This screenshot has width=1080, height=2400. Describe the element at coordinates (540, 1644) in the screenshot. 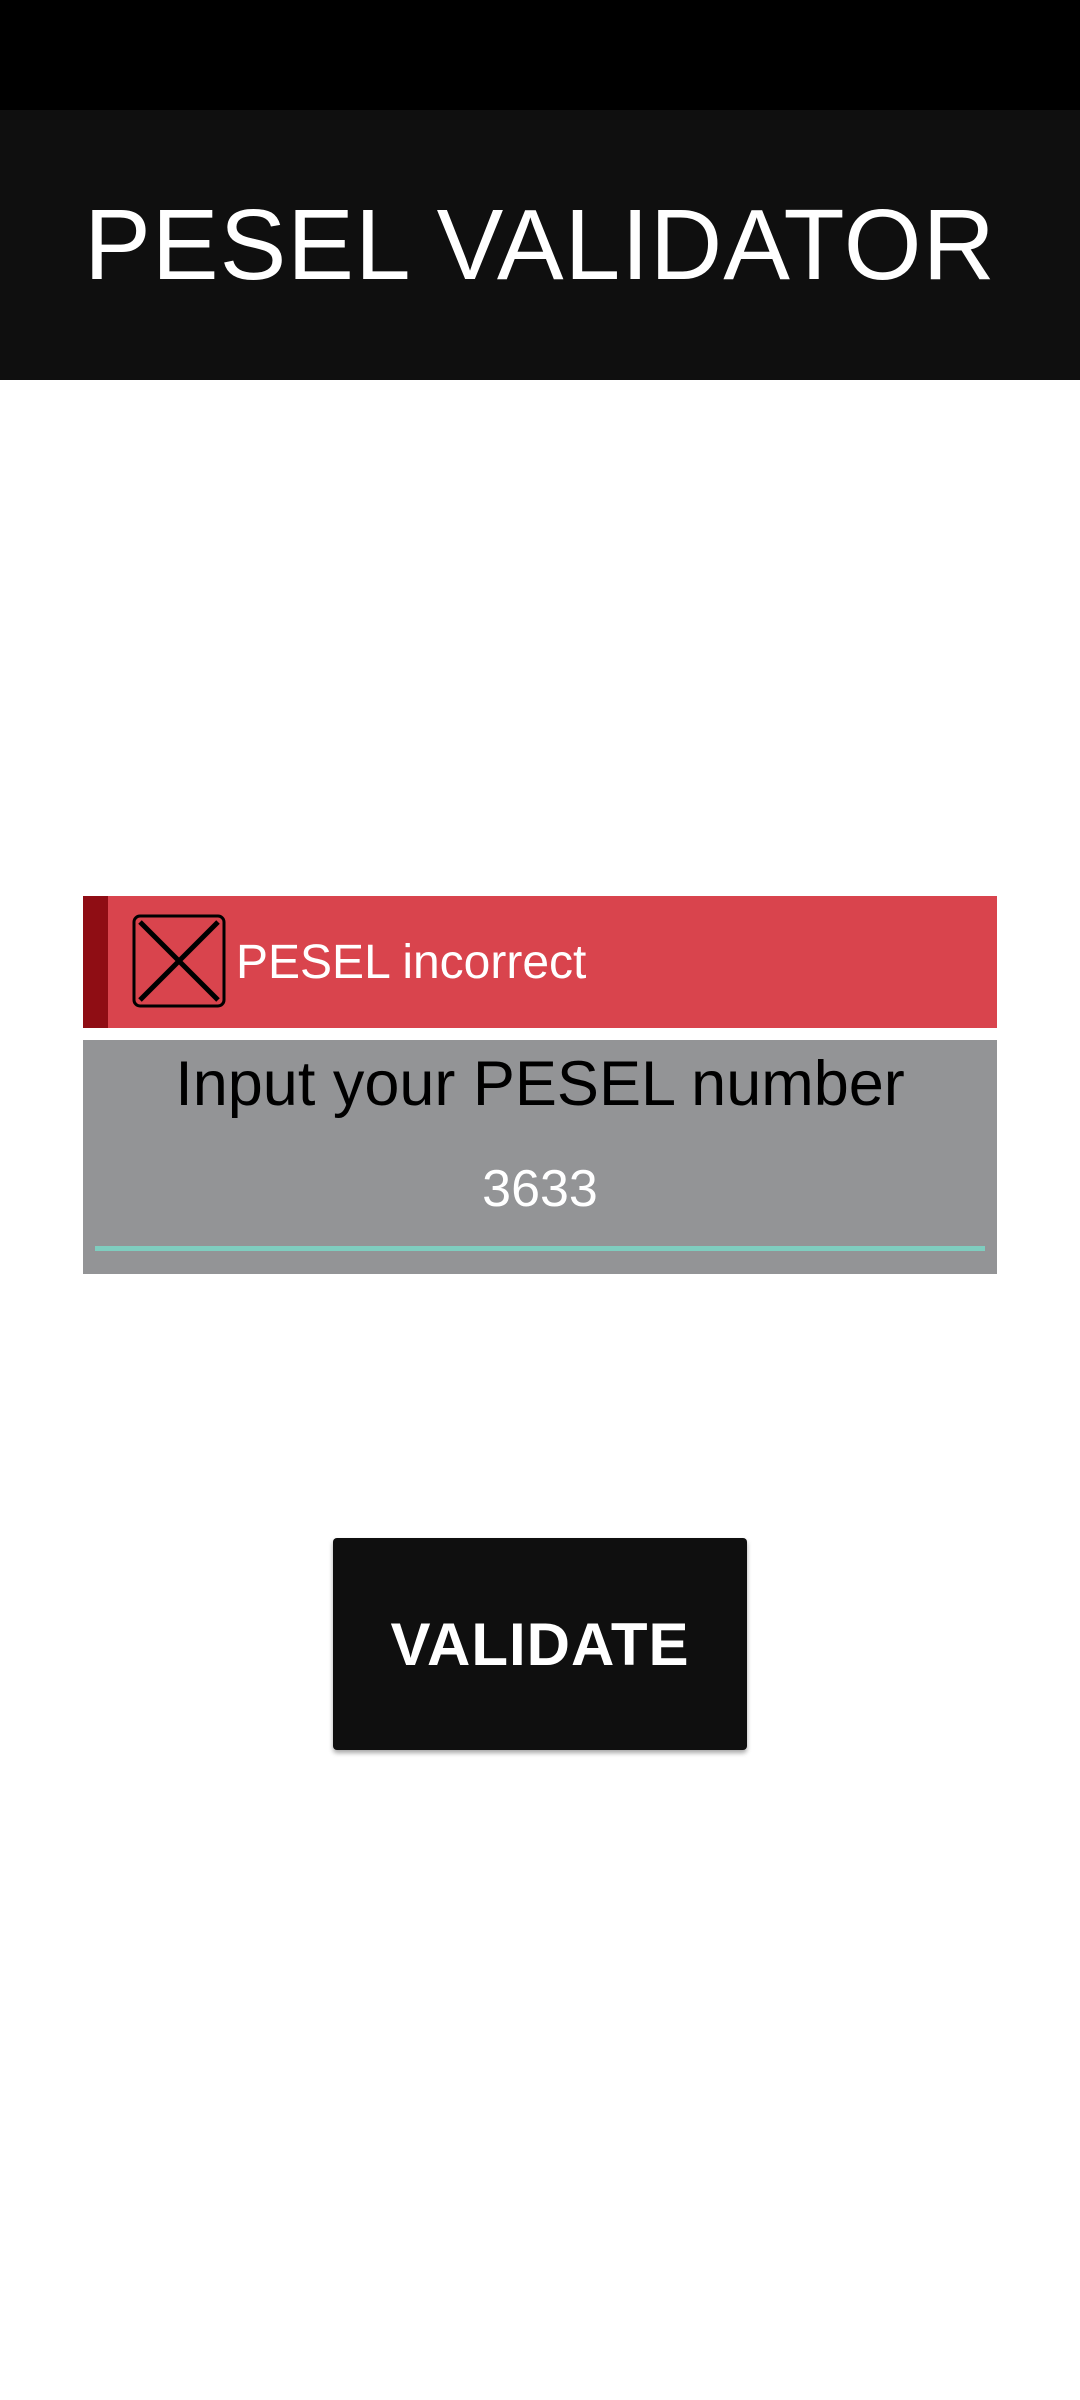

I see `validate-button: VALIDATE` at that location.